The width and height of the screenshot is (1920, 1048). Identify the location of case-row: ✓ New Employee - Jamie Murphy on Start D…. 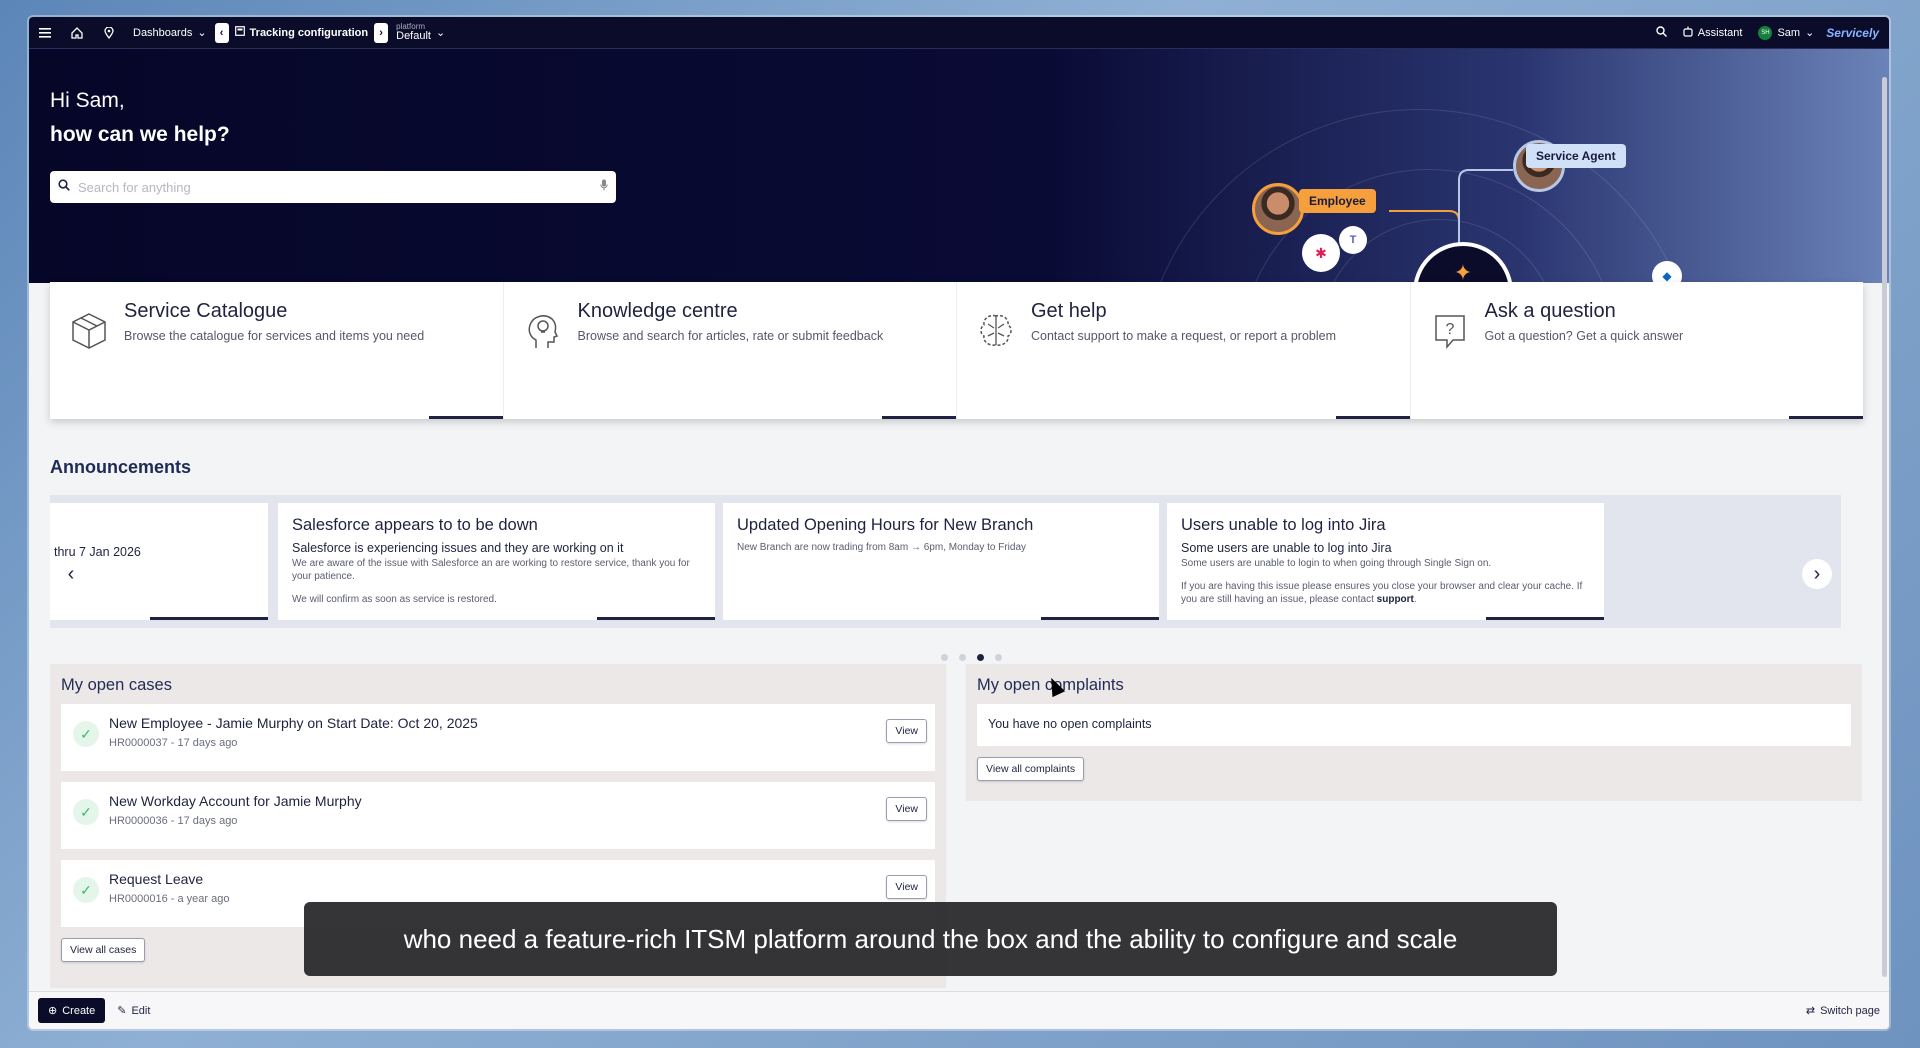
(498, 737).